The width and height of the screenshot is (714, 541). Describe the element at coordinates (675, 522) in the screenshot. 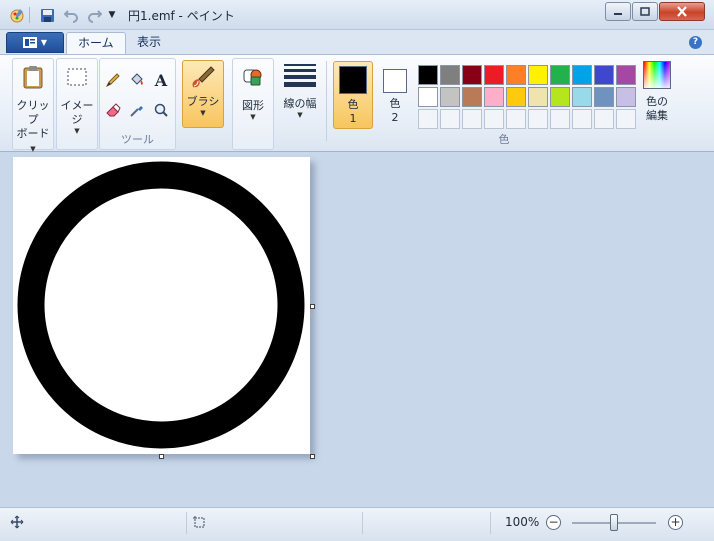

I see `zoom-in-button: +` at that location.